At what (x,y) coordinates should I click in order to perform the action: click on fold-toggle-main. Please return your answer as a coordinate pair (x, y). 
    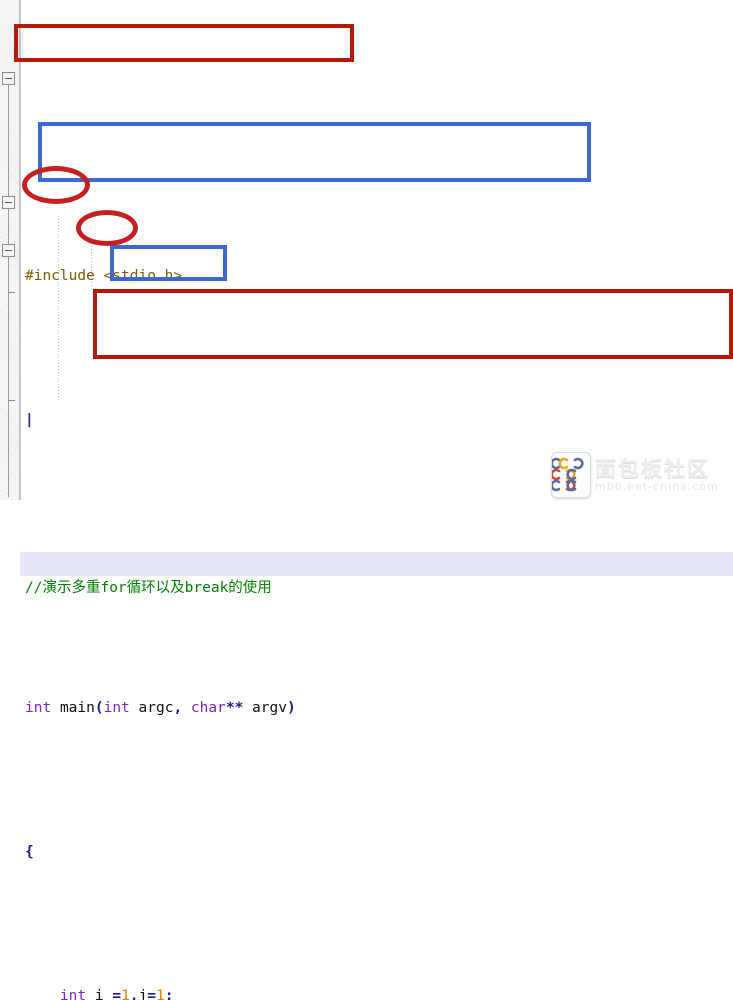
    Looking at the image, I should click on (8, 78).